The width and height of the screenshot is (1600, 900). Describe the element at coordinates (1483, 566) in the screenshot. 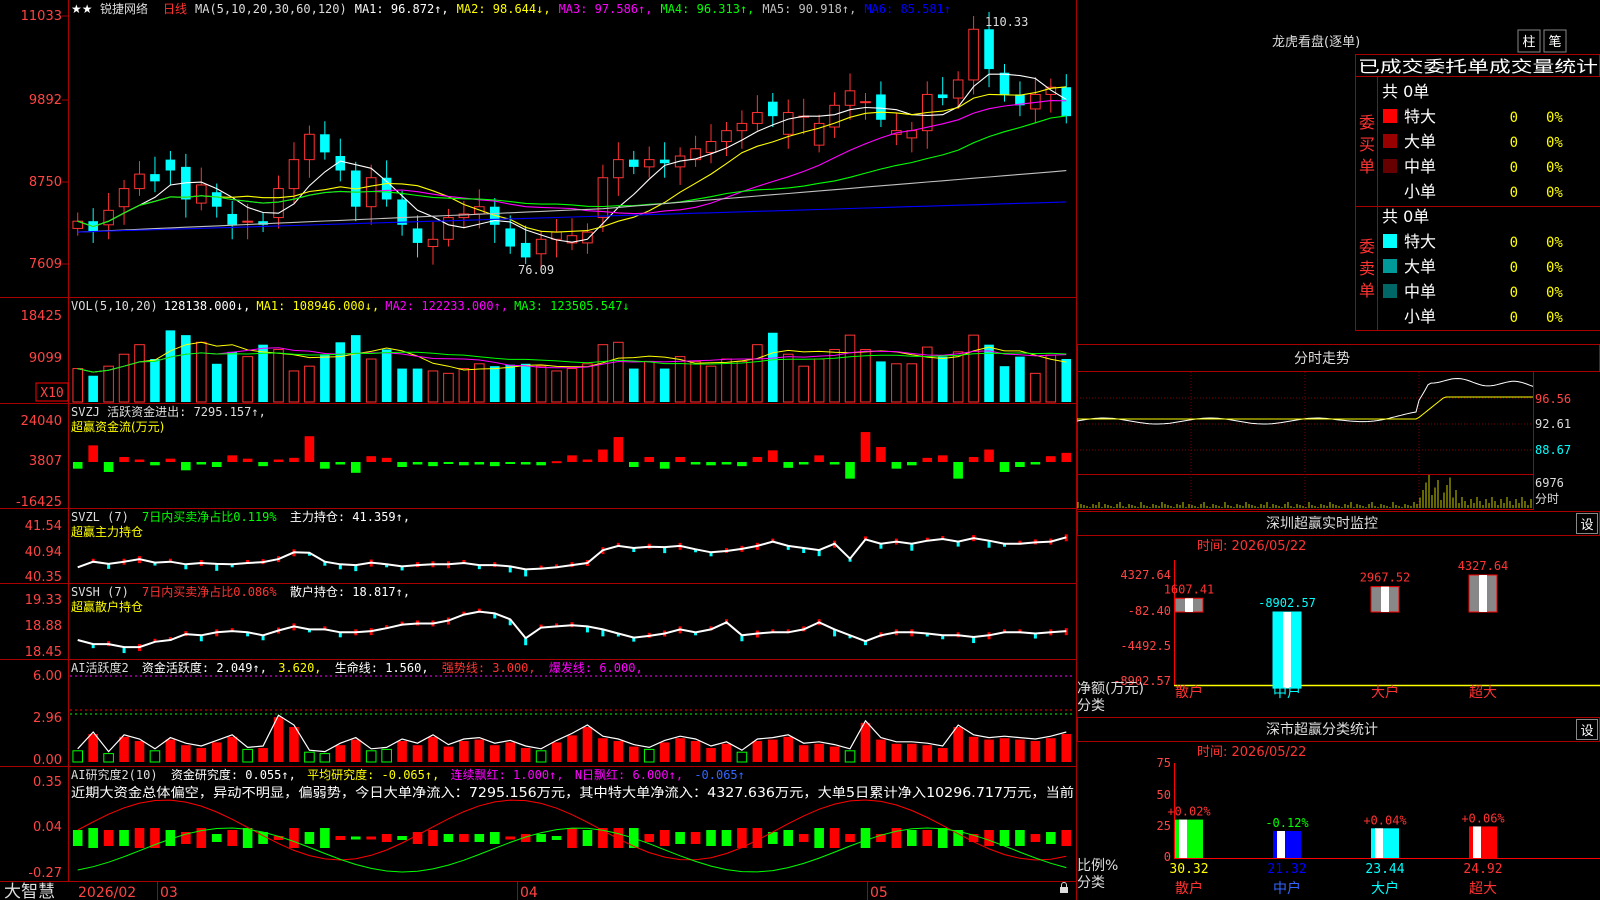

I see `monitor-bar-value: 4327.64` at that location.